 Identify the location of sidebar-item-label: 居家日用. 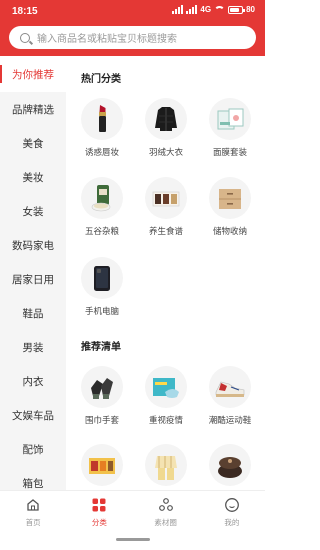
(33, 279).